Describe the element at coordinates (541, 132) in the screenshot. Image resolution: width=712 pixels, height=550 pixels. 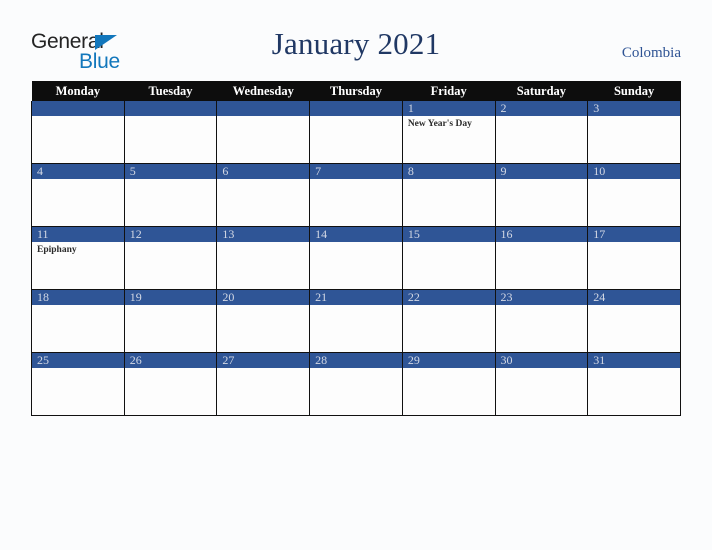
I see `day-cell: 2` at that location.